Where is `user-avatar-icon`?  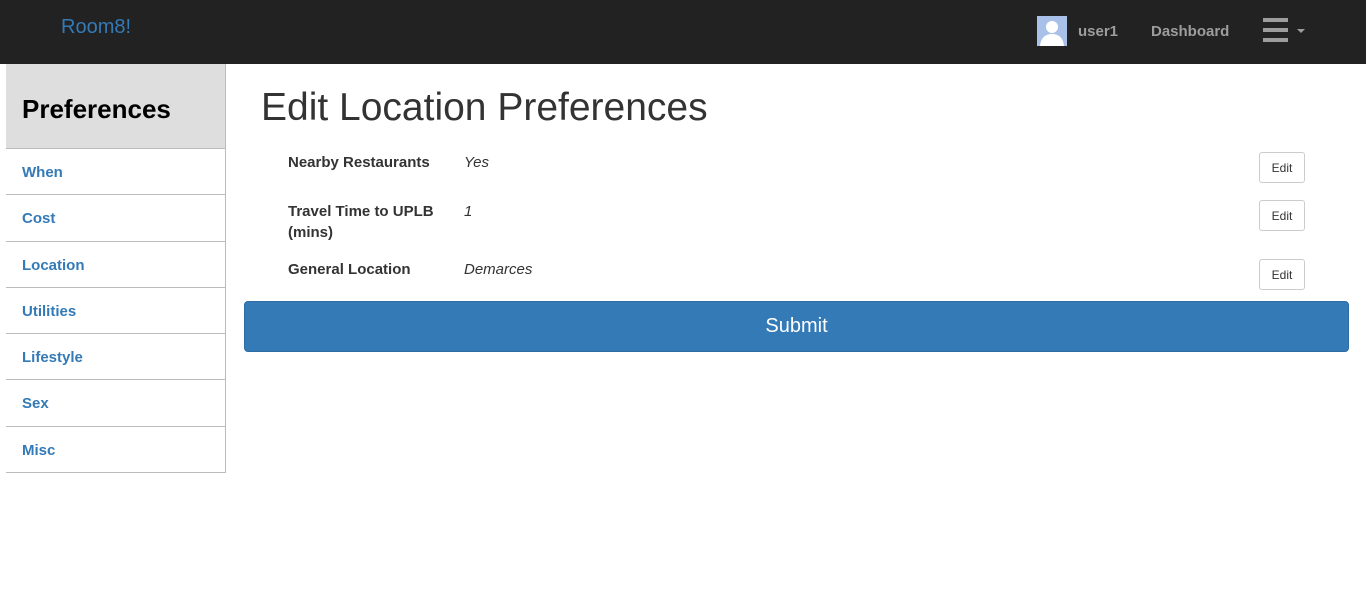
user-avatar-icon is located at coordinates (1052, 31).